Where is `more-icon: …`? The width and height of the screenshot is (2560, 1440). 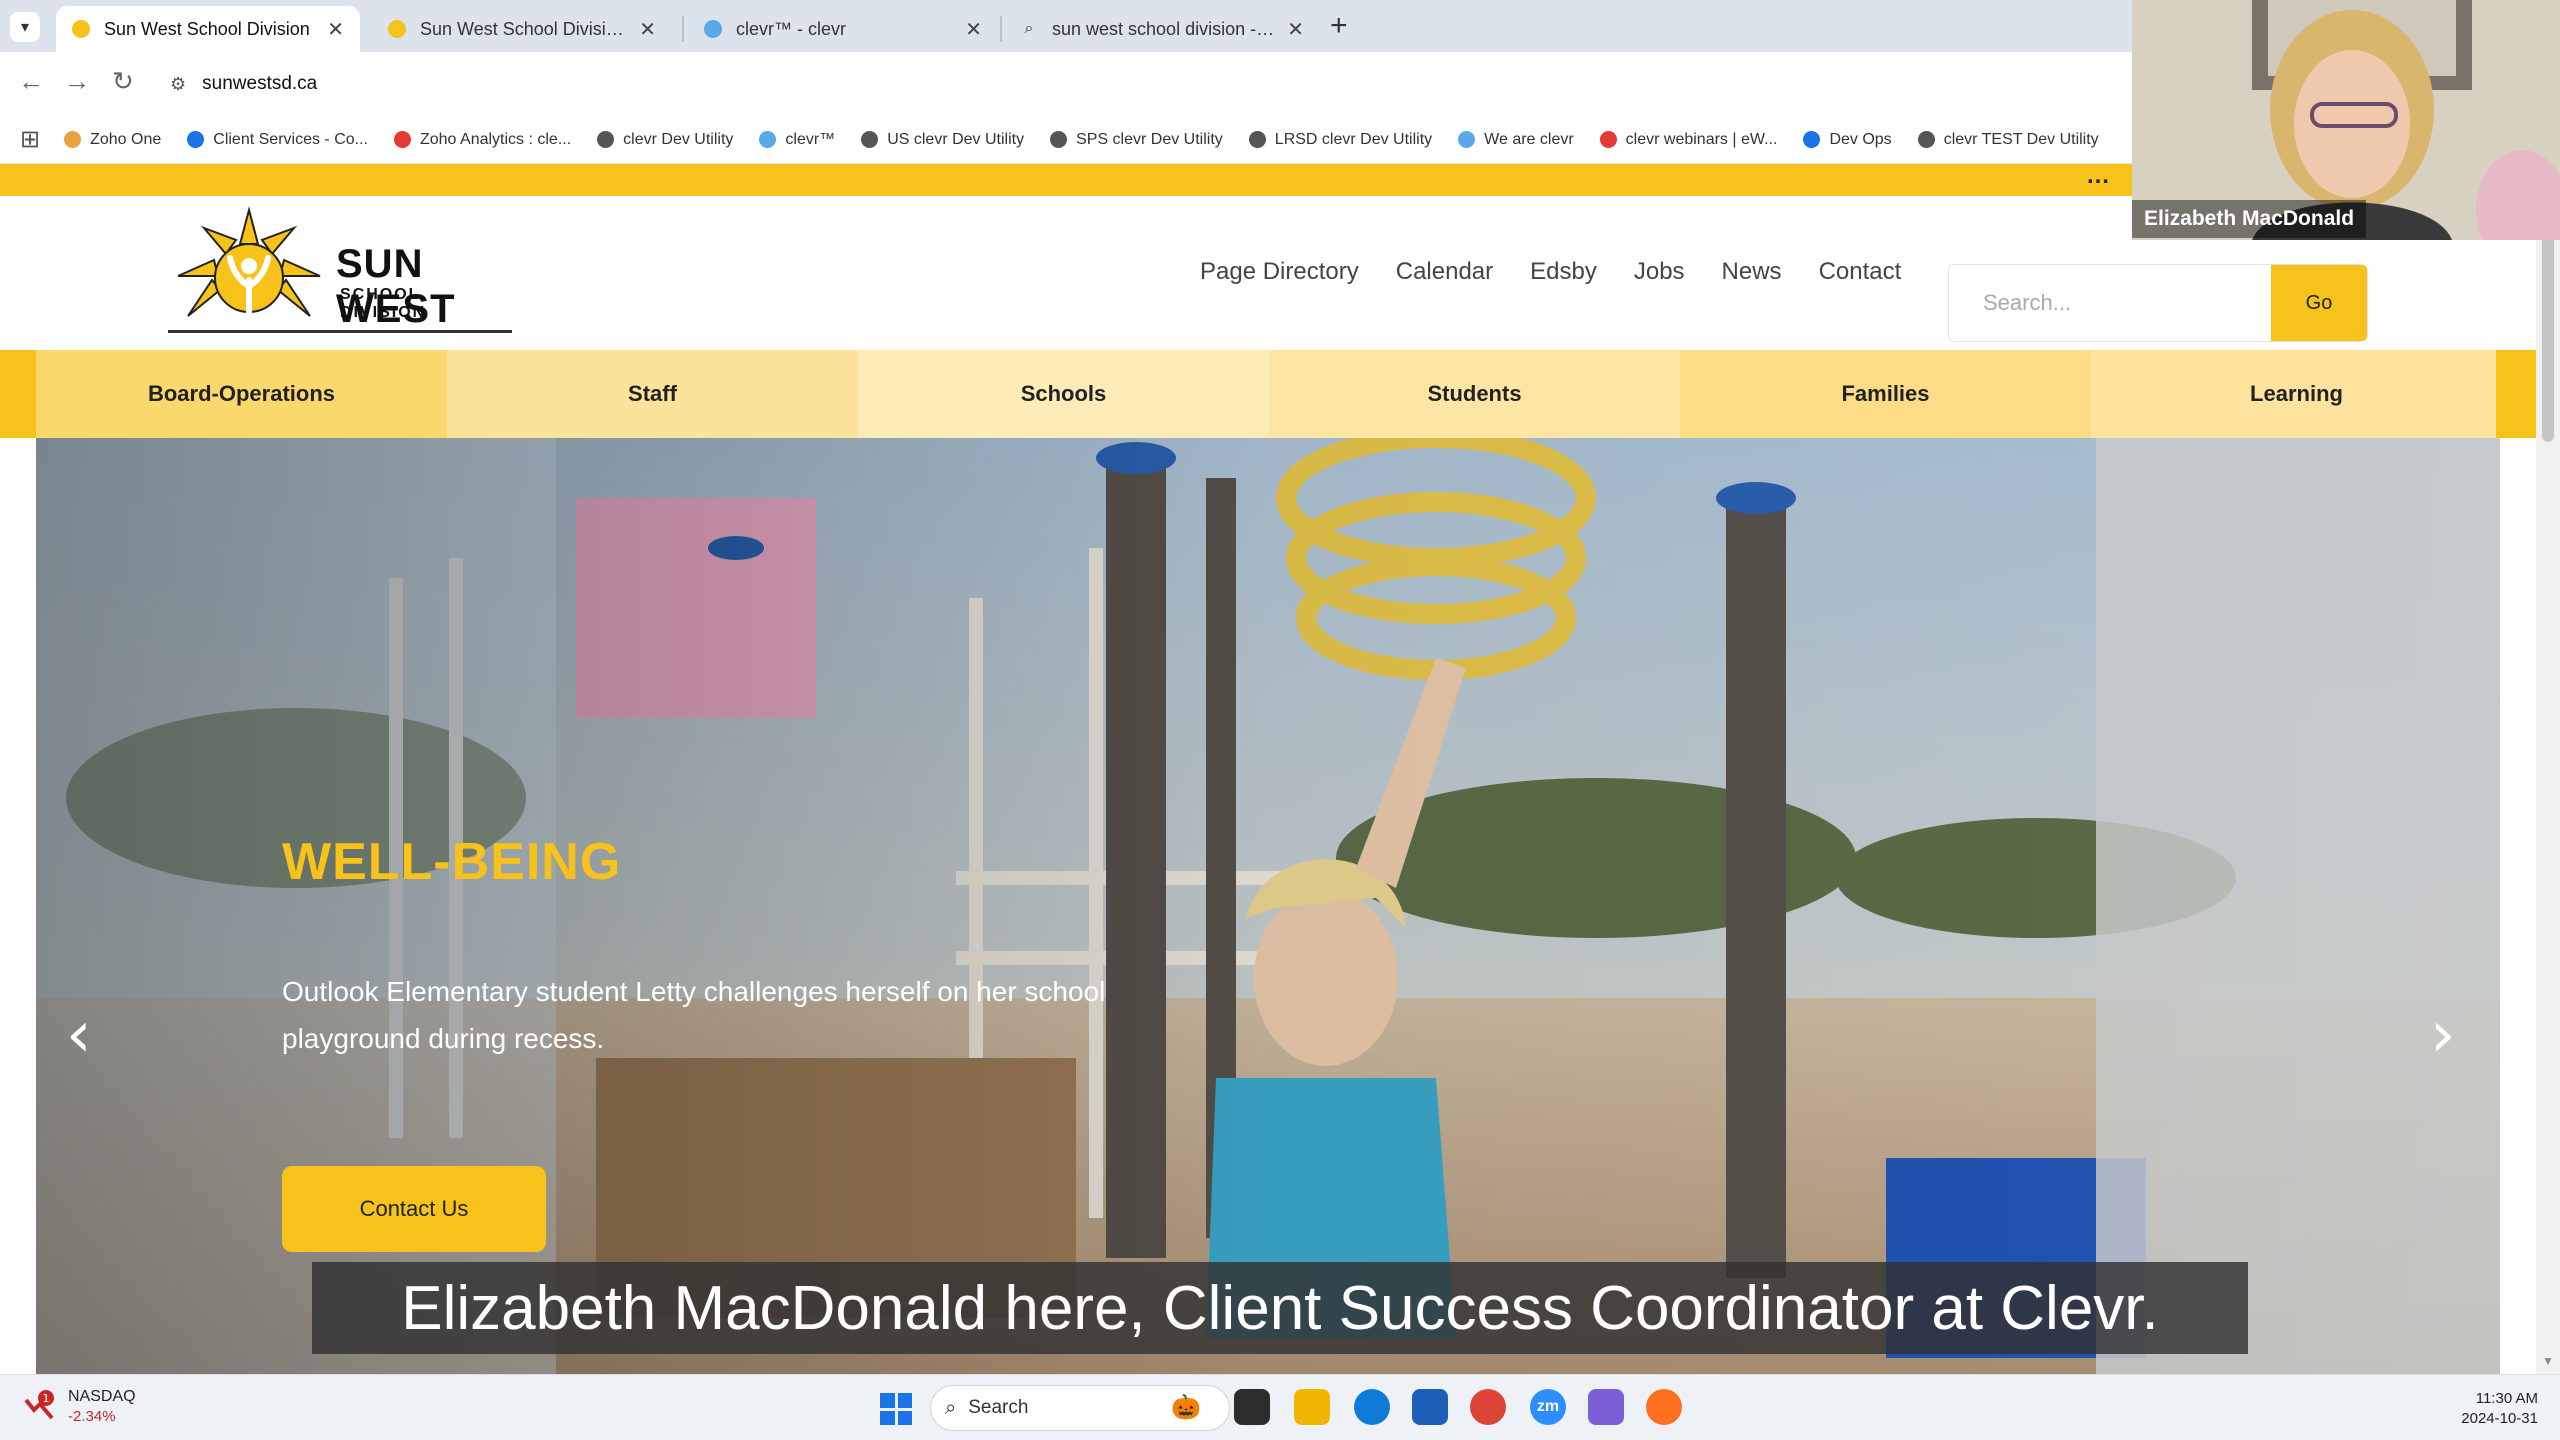
more-icon: … is located at coordinates (2098, 177).